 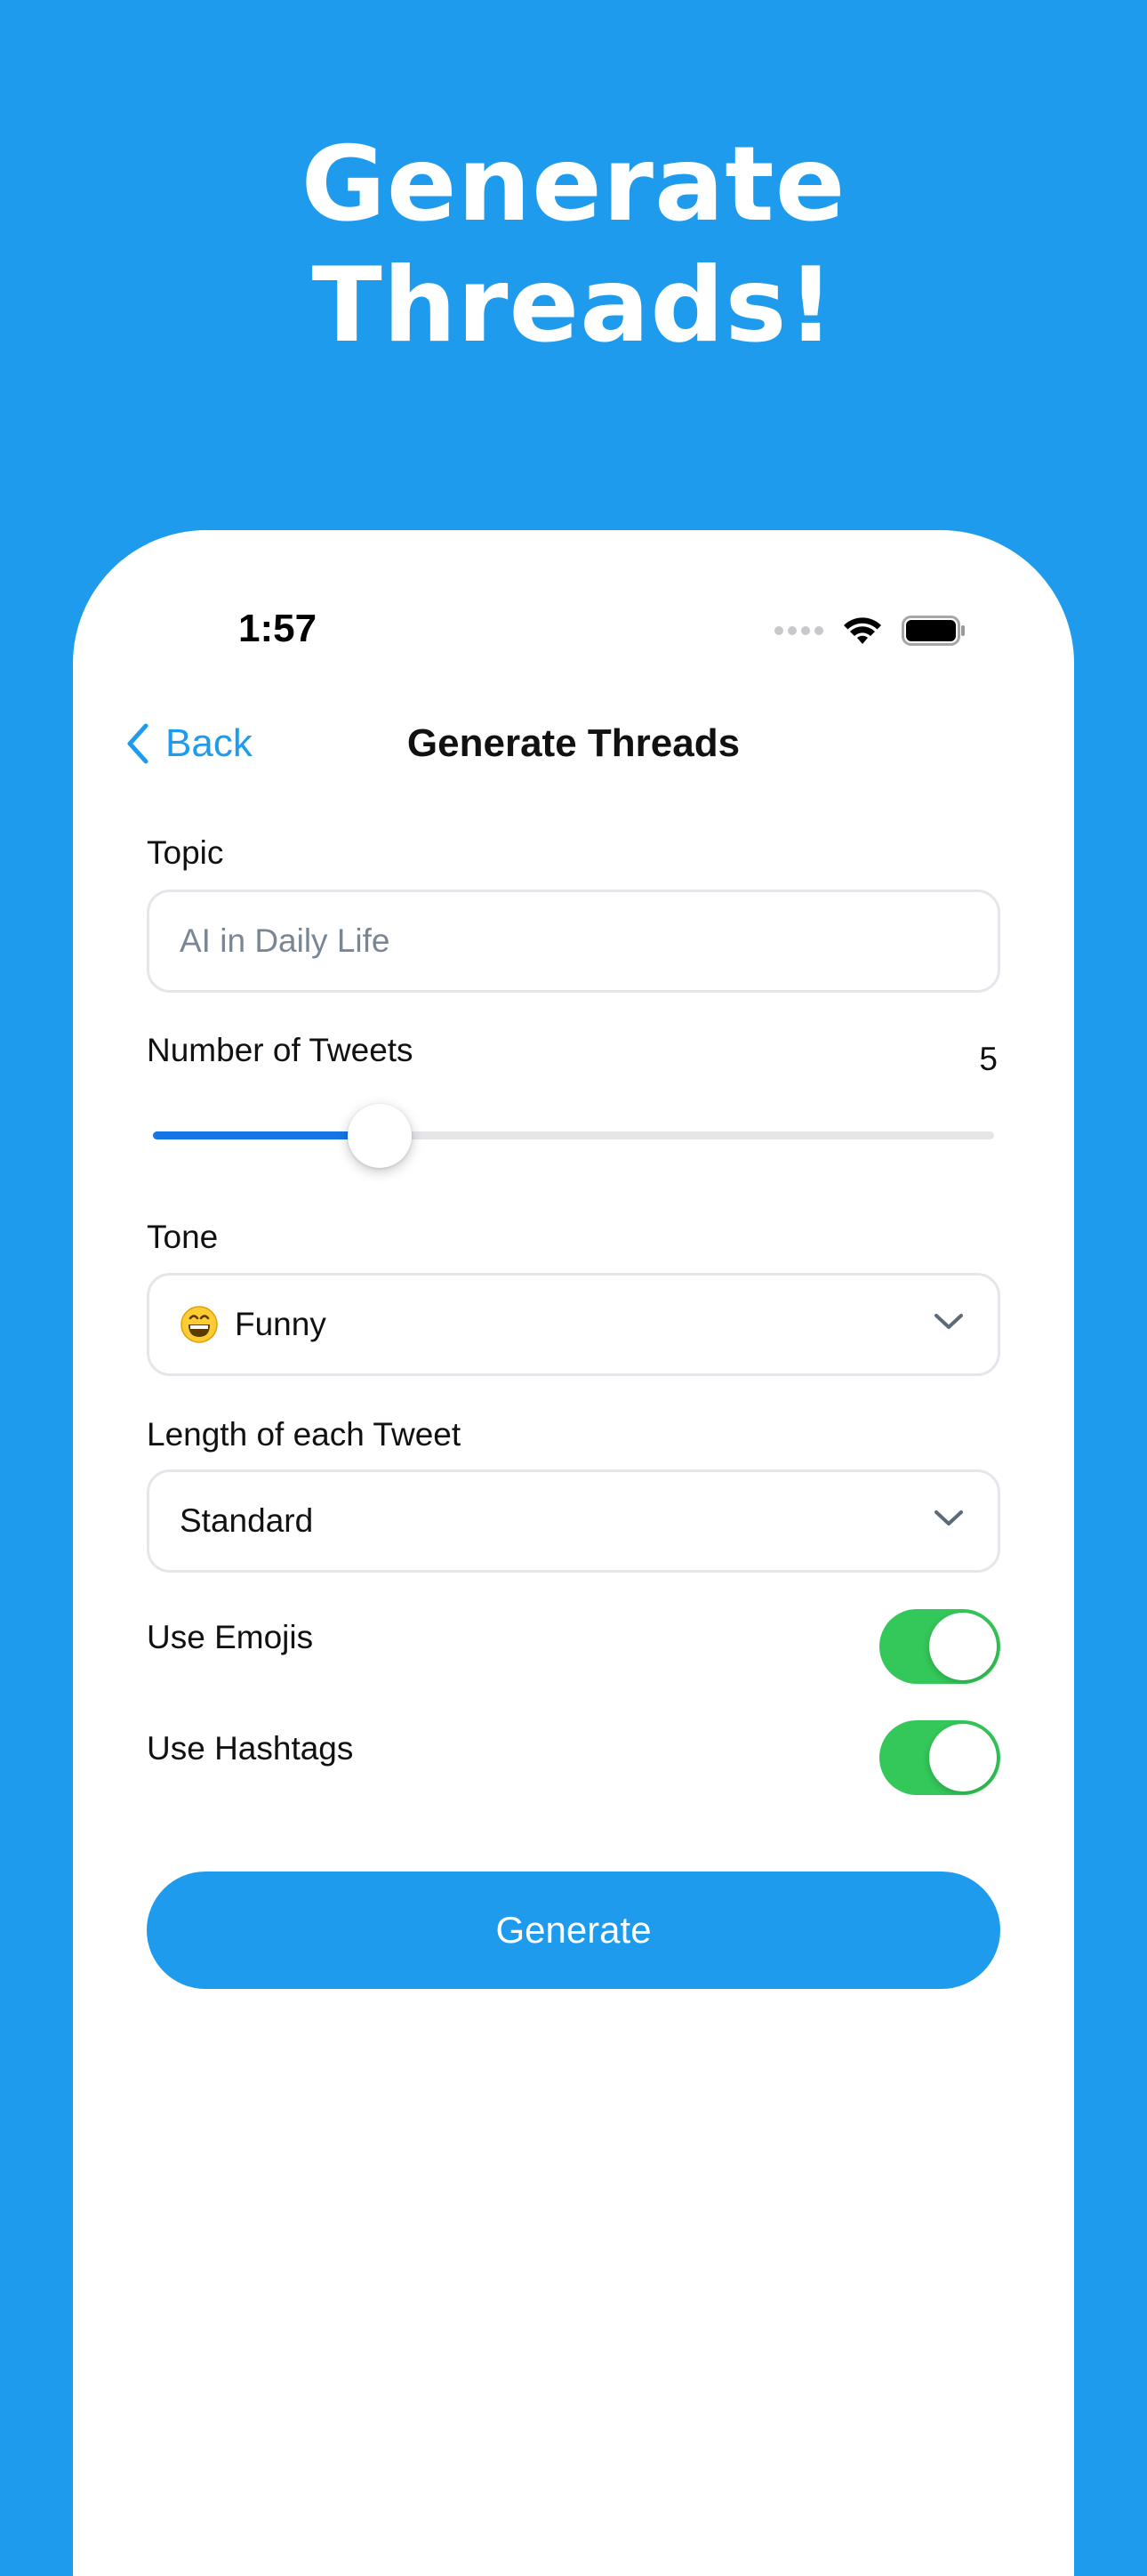 What do you see at coordinates (250, 1748) in the screenshot?
I see `hashtags-label: Use Hashtags` at bounding box center [250, 1748].